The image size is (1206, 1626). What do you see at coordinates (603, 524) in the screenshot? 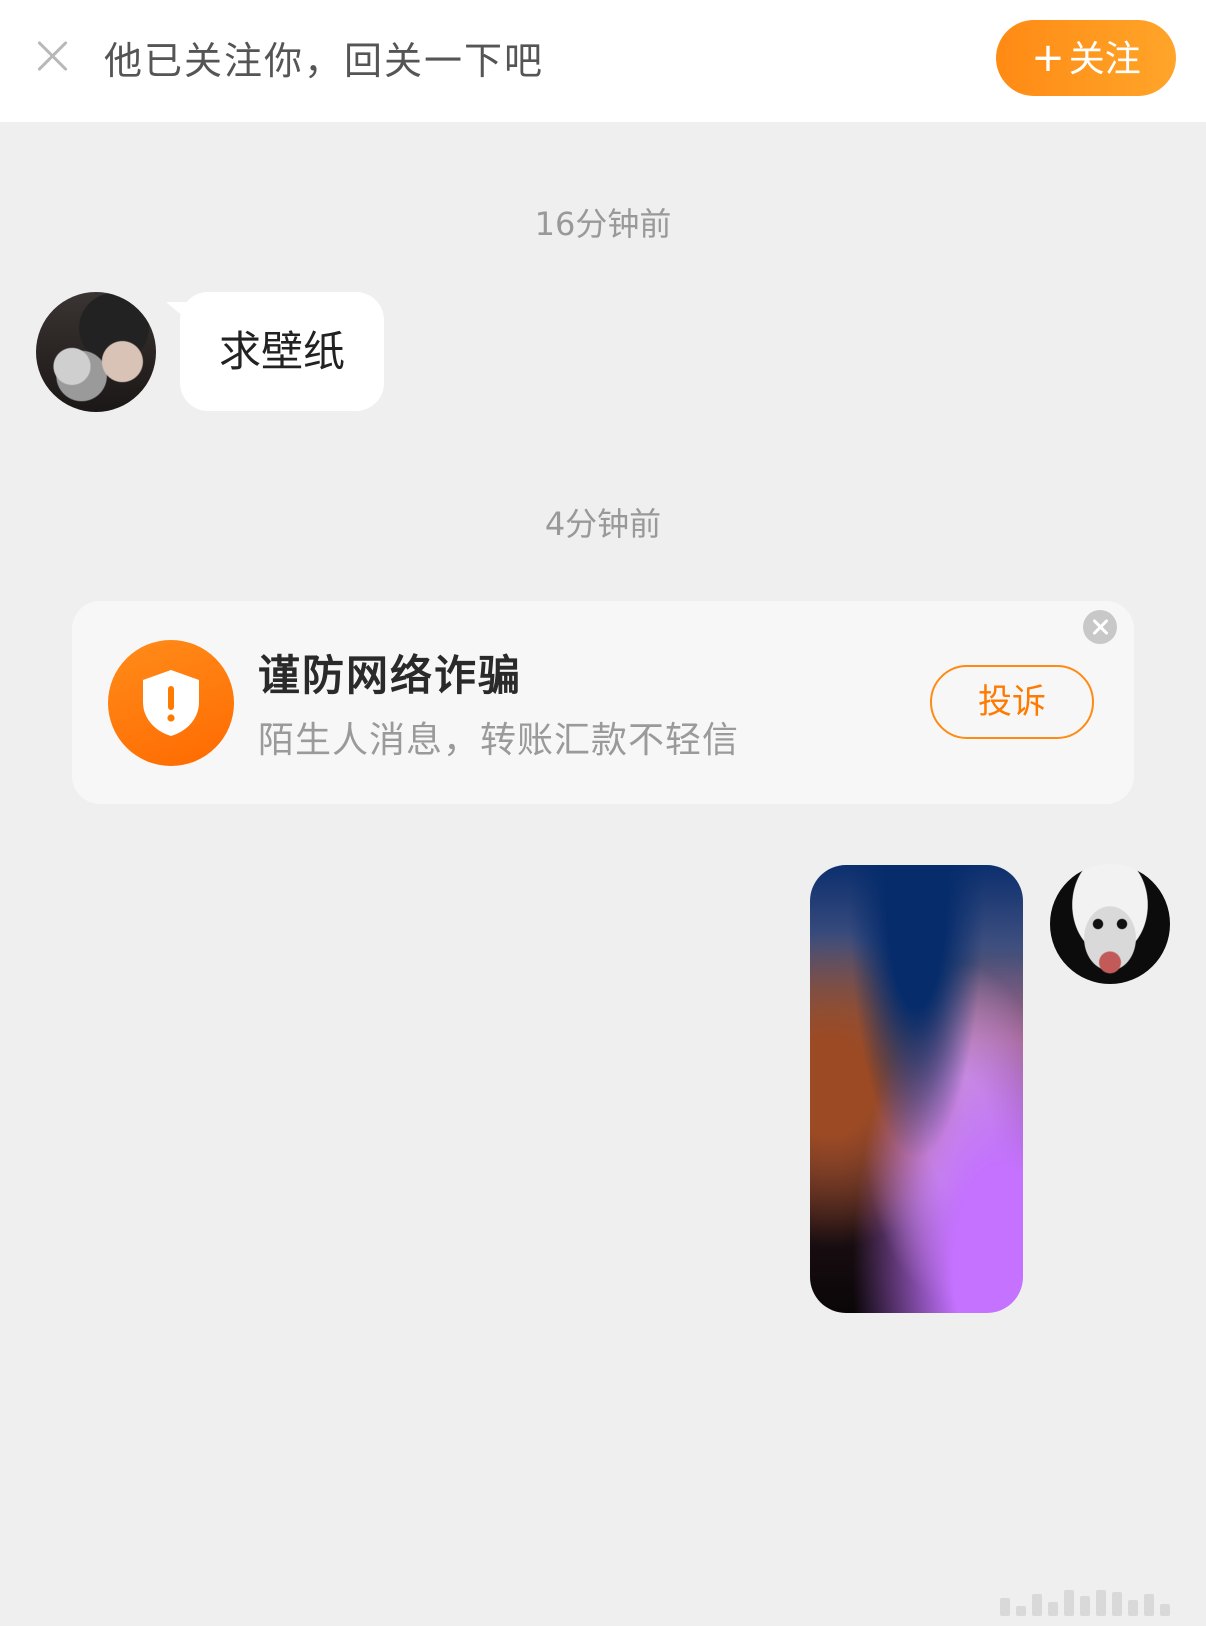
I see `message-timestamp: 4分钟前` at bounding box center [603, 524].